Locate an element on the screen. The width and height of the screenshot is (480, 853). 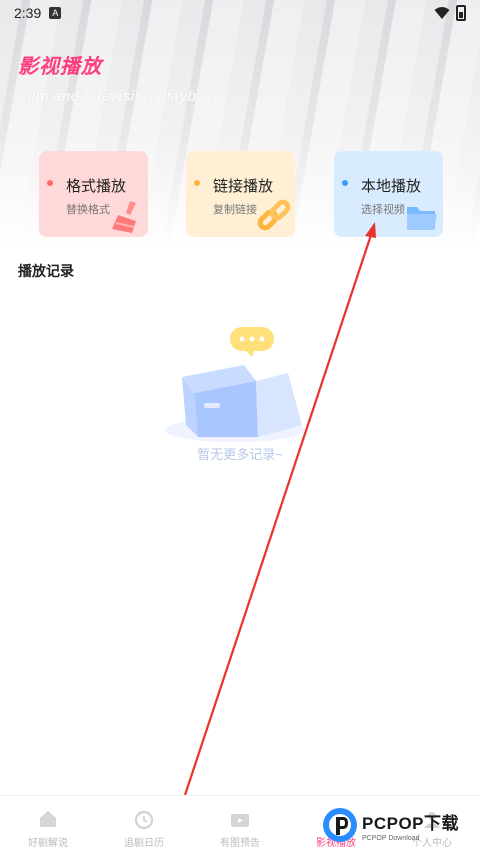
card-subtitle: 选择视频 is located at coordinates (383, 210).